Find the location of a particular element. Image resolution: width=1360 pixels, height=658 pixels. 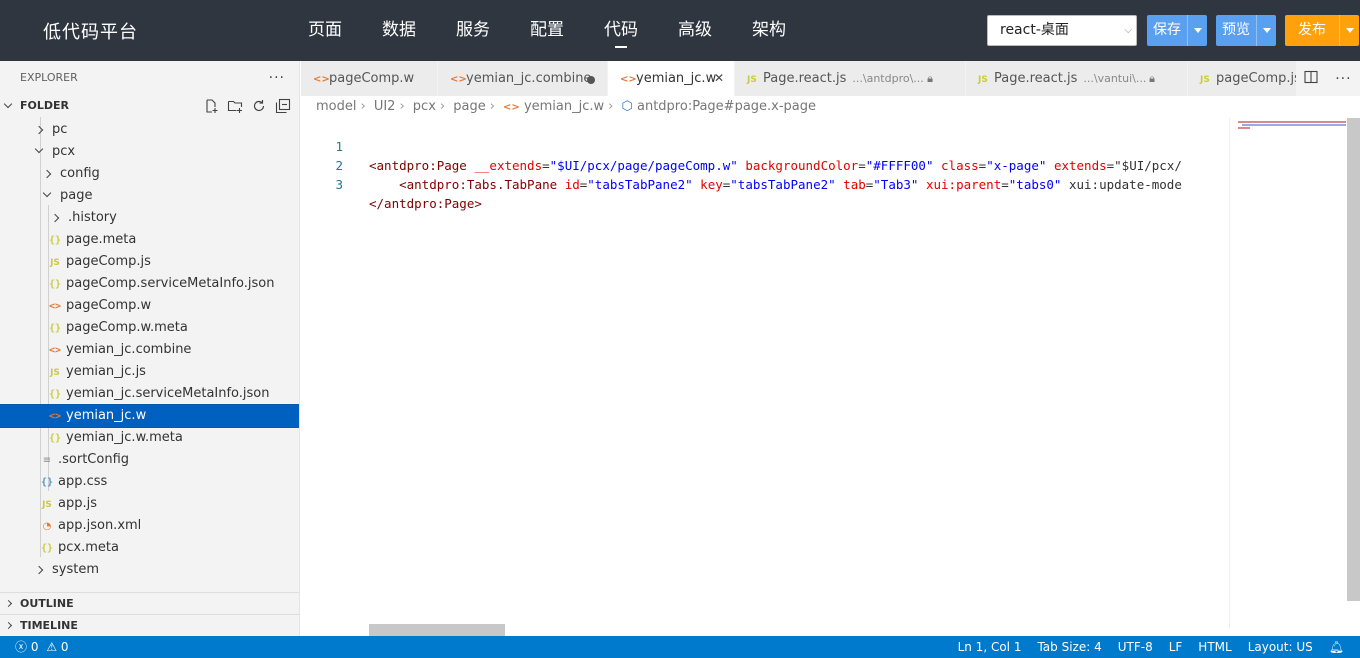

tree-file-yemian-combine: <> yemian_jc.combine is located at coordinates (149, 350).